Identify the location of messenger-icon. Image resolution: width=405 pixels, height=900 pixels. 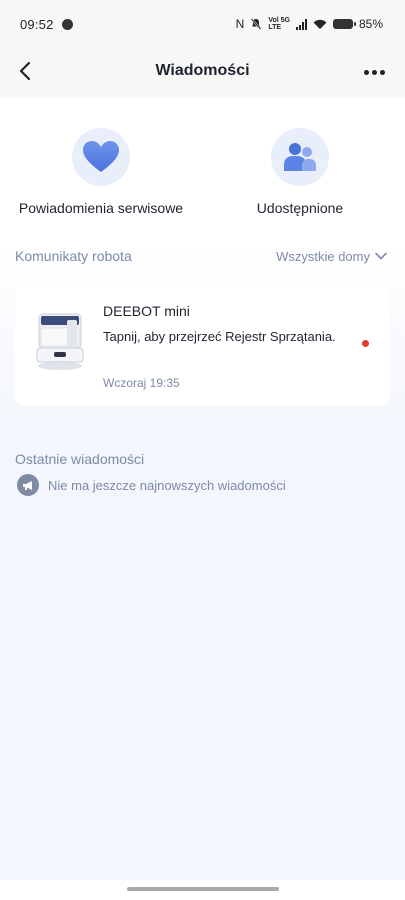
(67, 24).